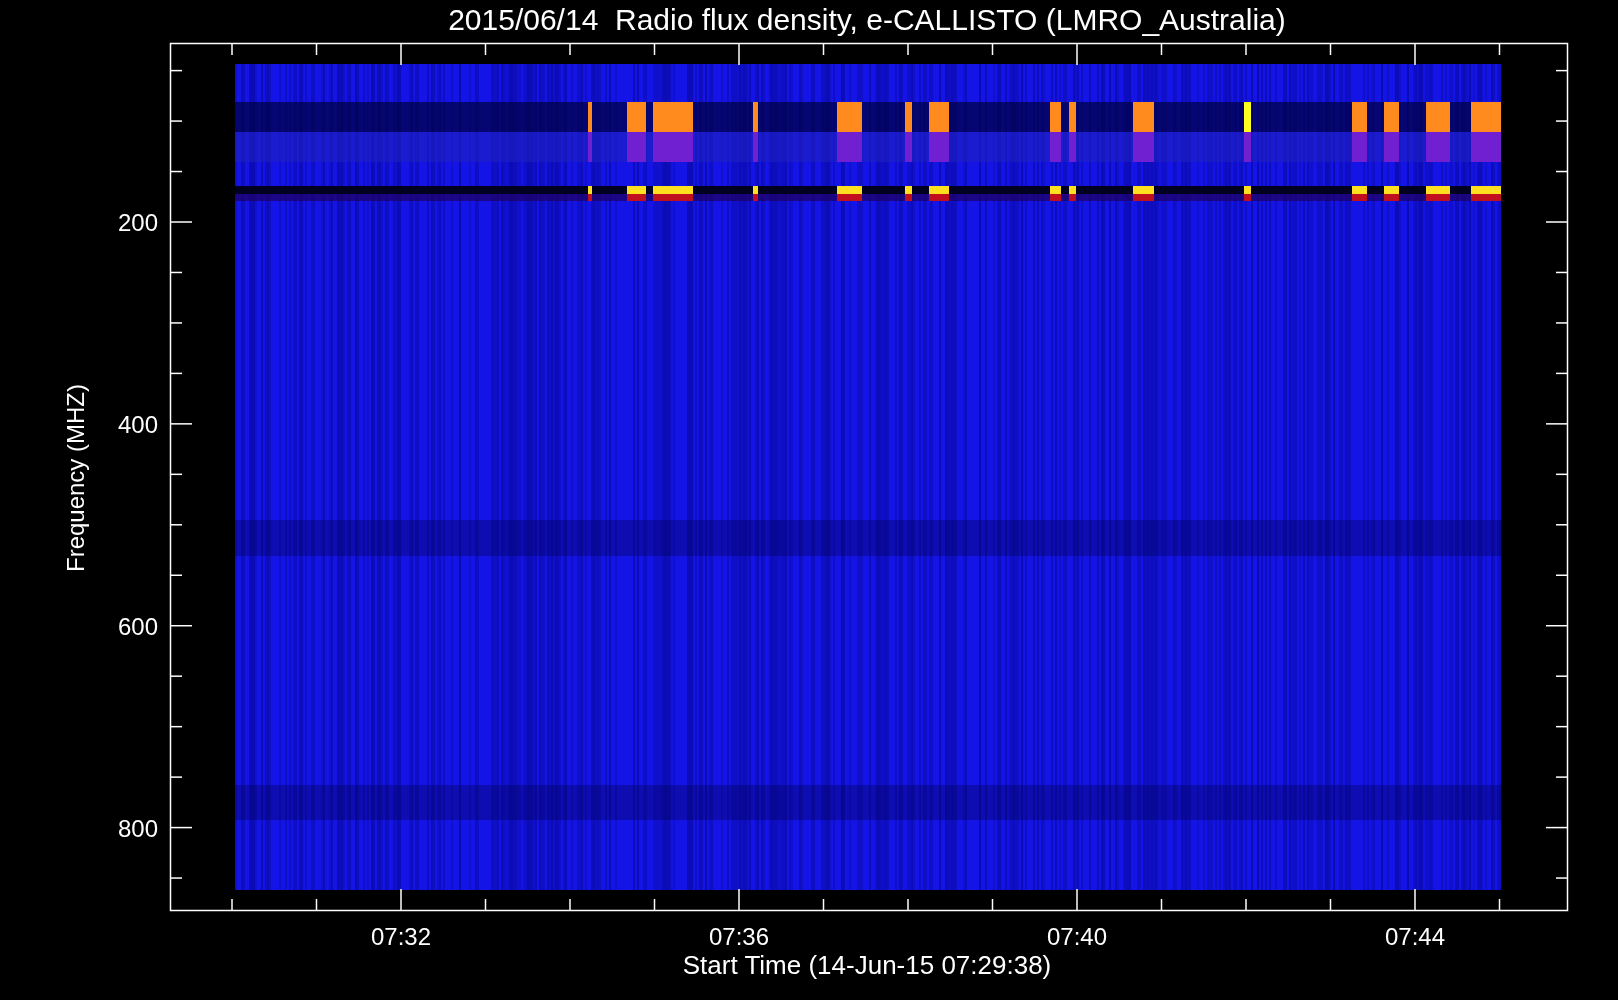  What do you see at coordinates (137, 828) in the screenshot?
I see `y-tick-label: 800` at bounding box center [137, 828].